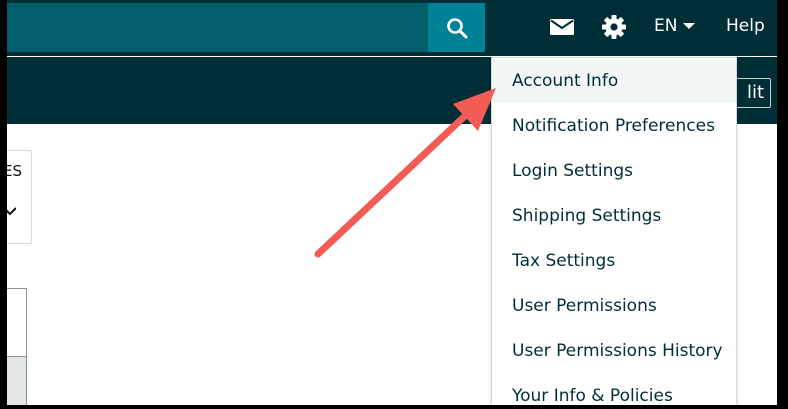 Image resolution: width=788 pixels, height=409 pixels. What do you see at coordinates (666, 26) in the screenshot?
I see `language-label: EN` at bounding box center [666, 26].